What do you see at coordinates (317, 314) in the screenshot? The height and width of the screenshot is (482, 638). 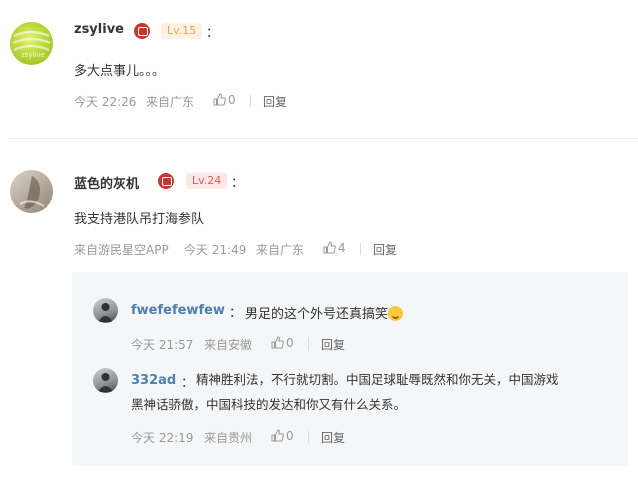 I see `reply-text-content: 男足的这个外号还真搞笑` at bounding box center [317, 314].